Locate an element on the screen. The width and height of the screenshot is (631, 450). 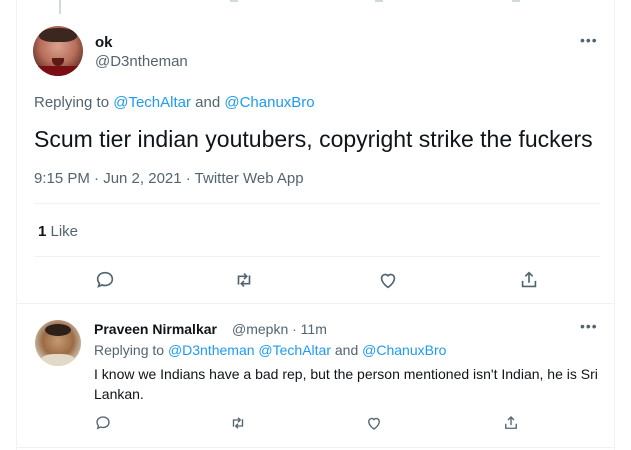
tweet-separator is located at coordinates (315, 447).